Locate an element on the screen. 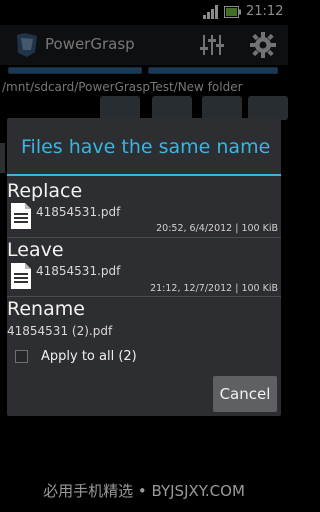  dialog-title: Files have the same name is located at coordinates (146, 147).